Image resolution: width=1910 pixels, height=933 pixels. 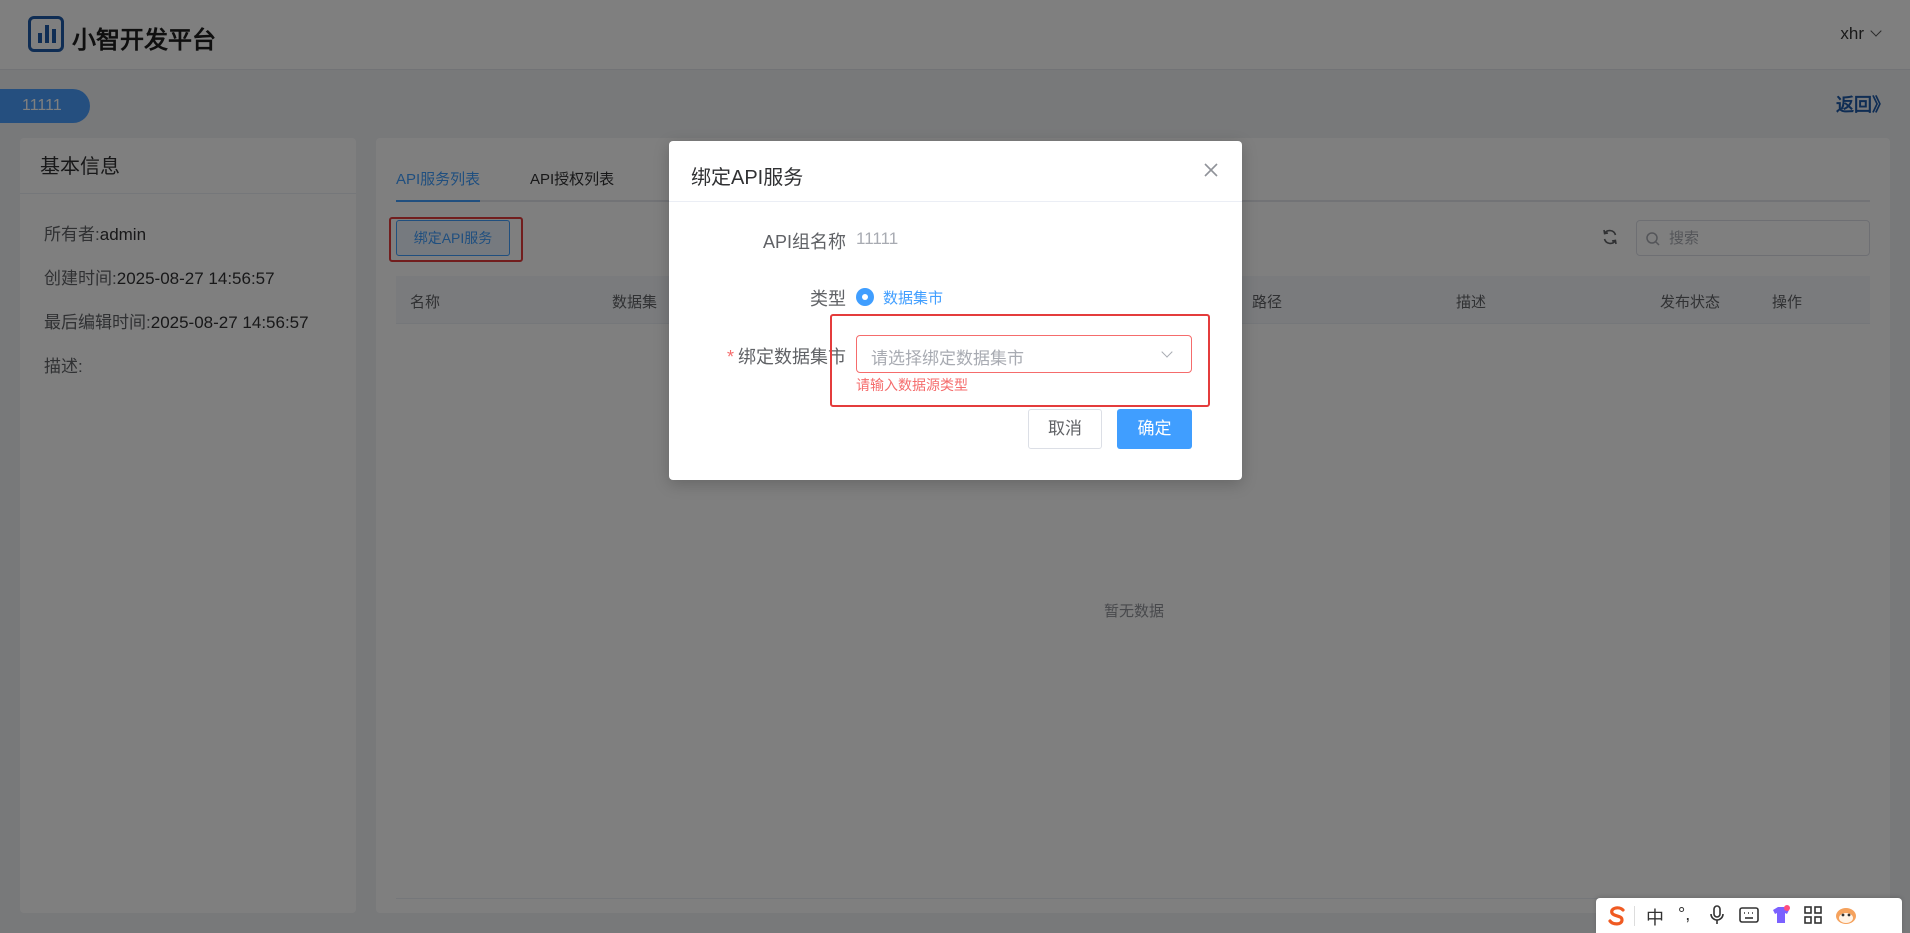 What do you see at coordinates (1020, 360) in the screenshot?
I see `highlight-box` at bounding box center [1020, 360].